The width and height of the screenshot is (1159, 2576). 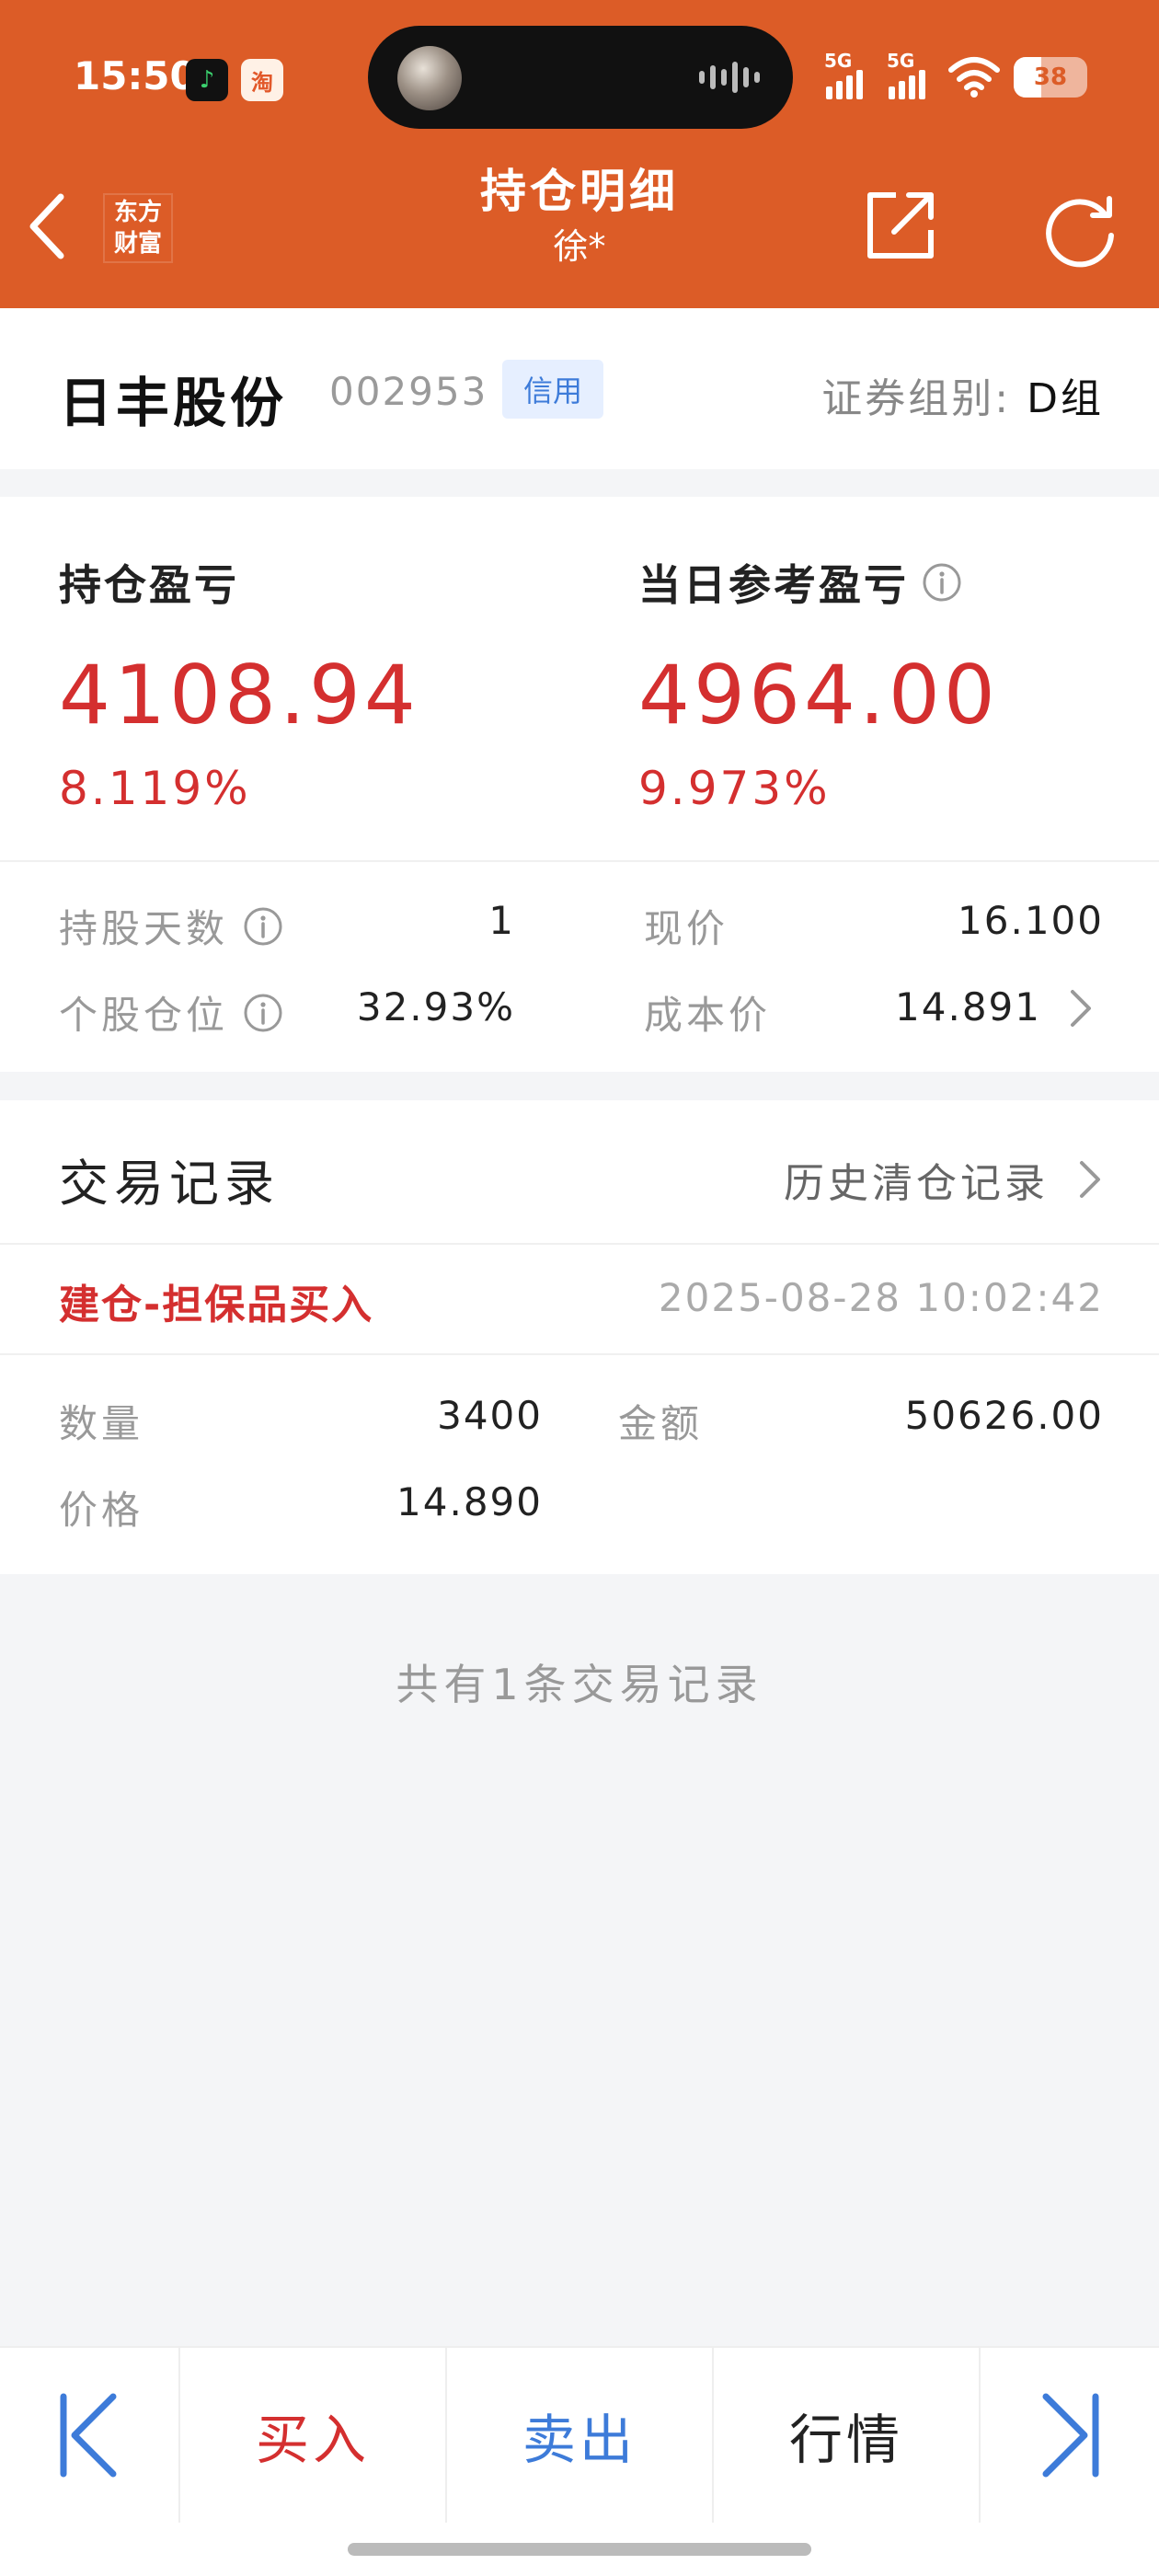 What do you see at coordinates (1065, 398) in the screenshot?
I see `security-group-value: D组` at bounding box center [1065, 398].